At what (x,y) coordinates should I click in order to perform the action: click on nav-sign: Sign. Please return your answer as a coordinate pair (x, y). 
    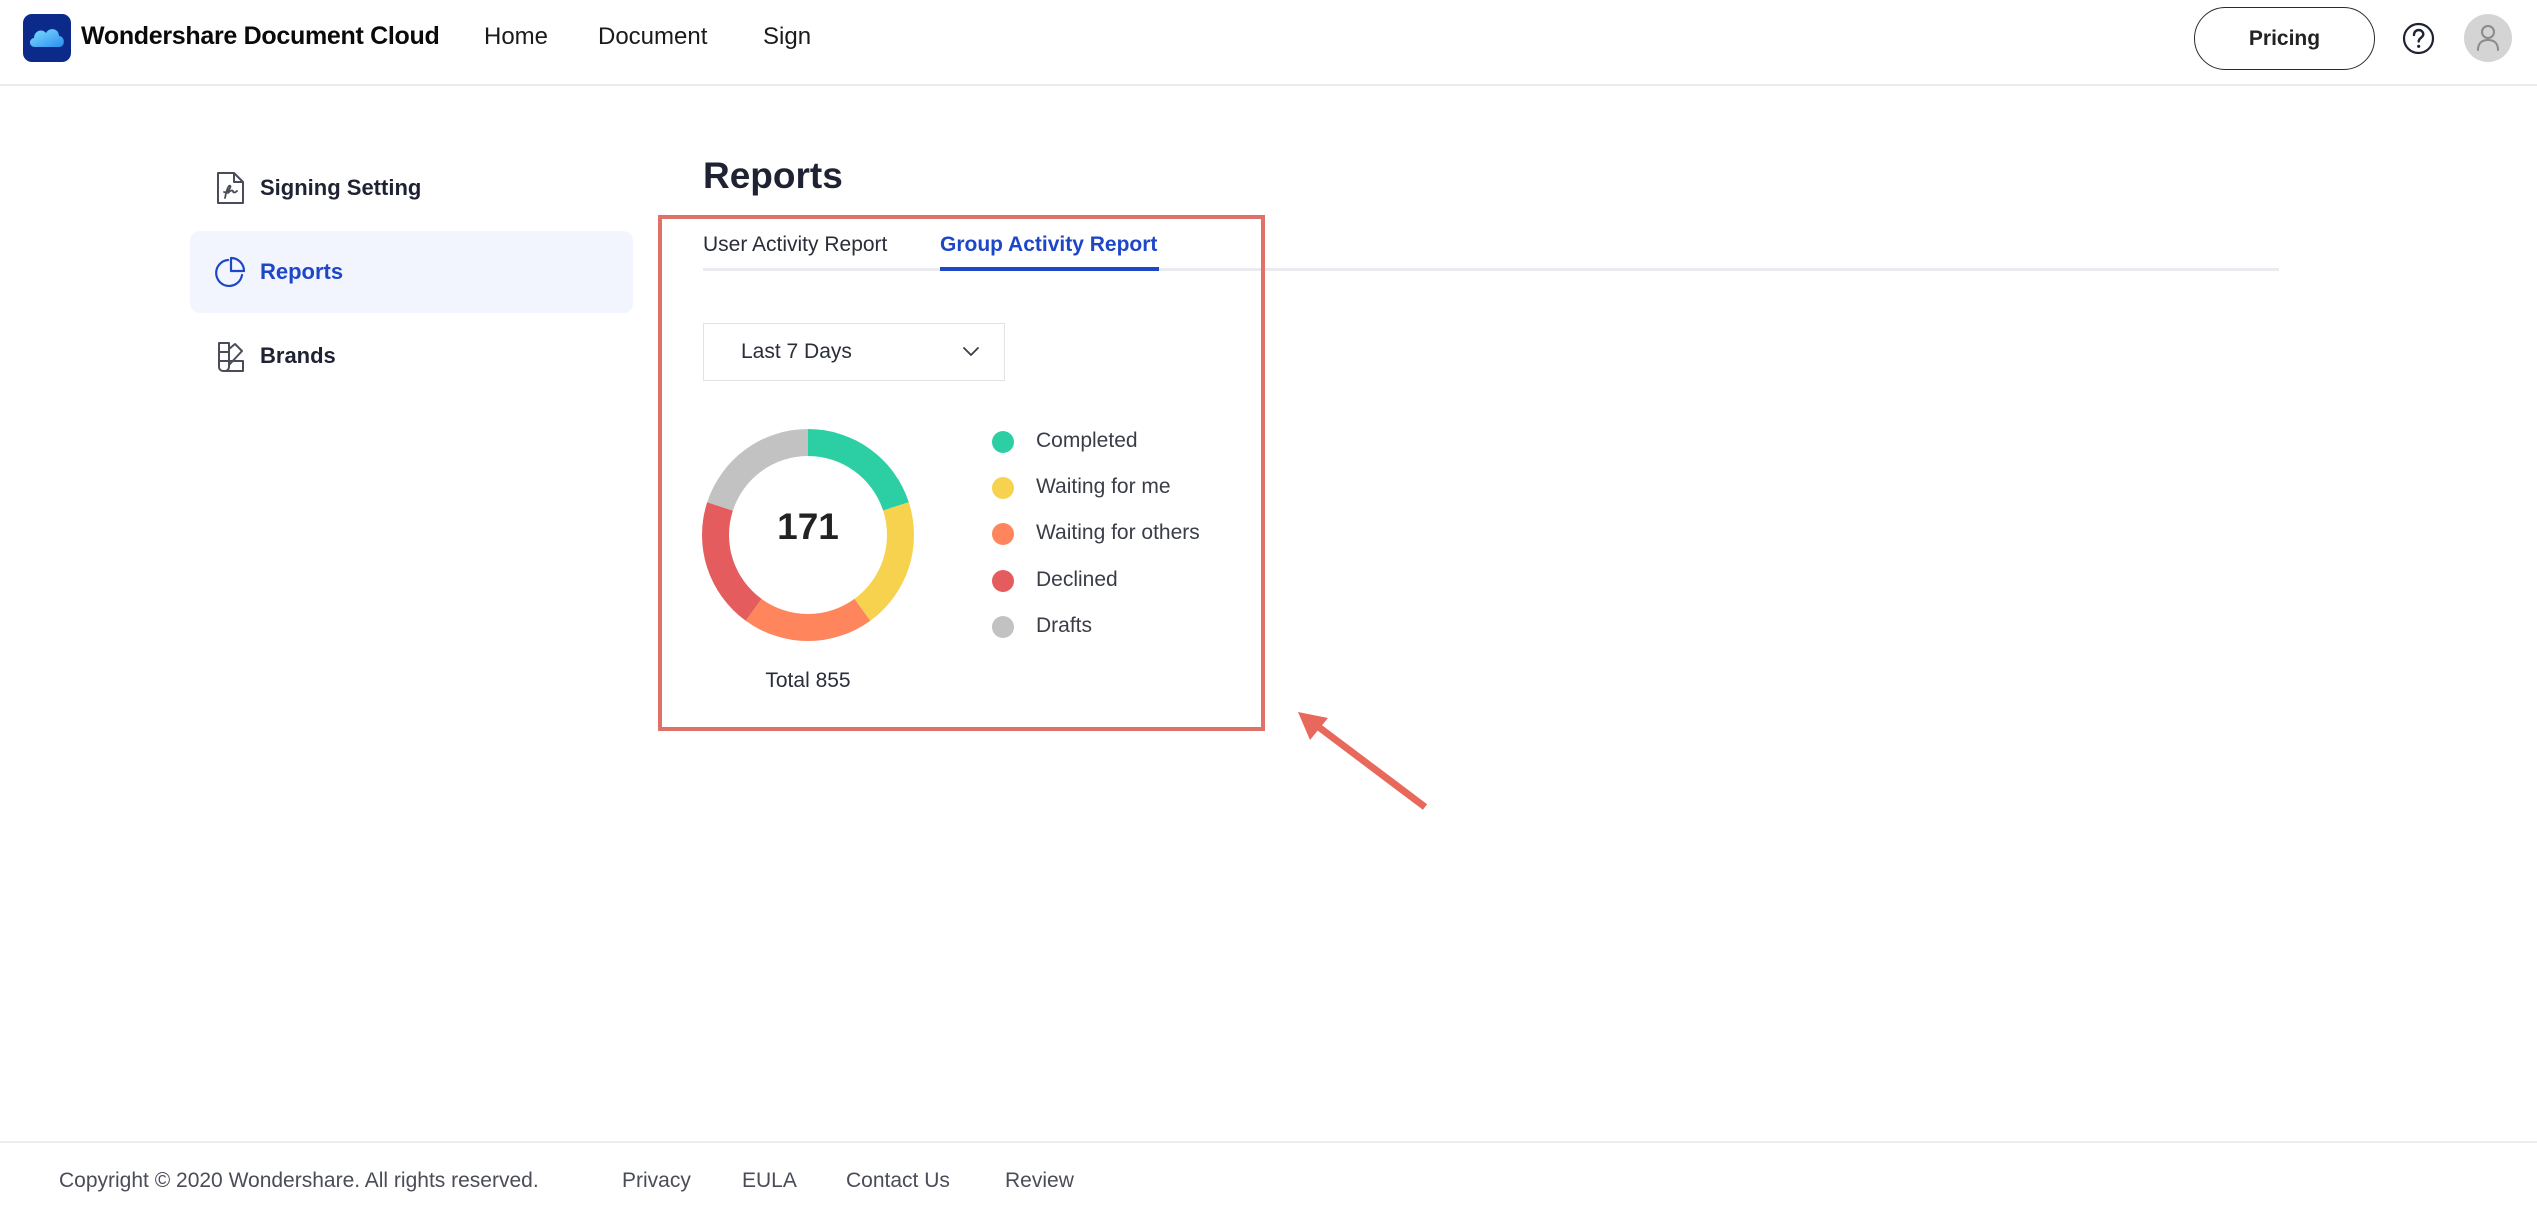
    Looking at the image, I should click on (787, 37).